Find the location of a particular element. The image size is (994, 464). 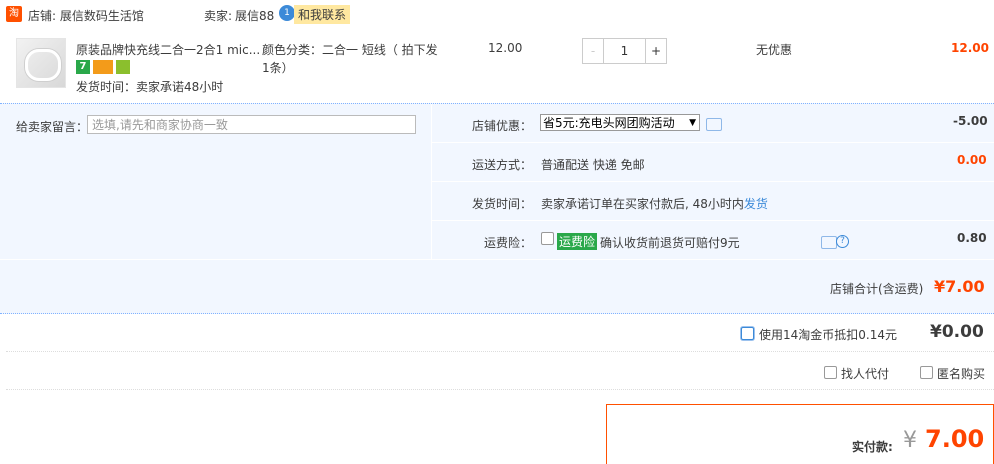

shop-total-amount: ¥7.00 is located at coordinates (959, 286).